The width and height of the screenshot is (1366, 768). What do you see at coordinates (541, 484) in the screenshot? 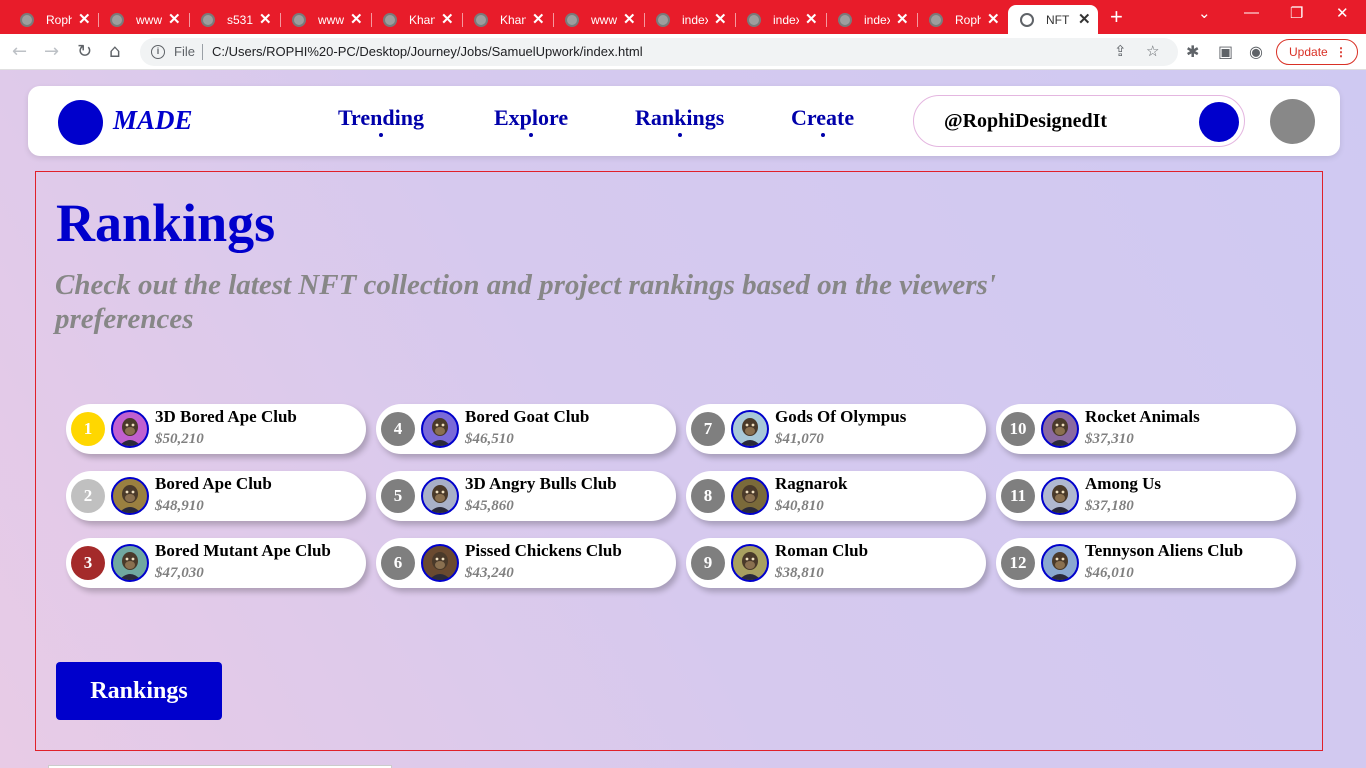
I see `nft-name: 3D Angry Bulls Club` at bounding box center [541, 484].